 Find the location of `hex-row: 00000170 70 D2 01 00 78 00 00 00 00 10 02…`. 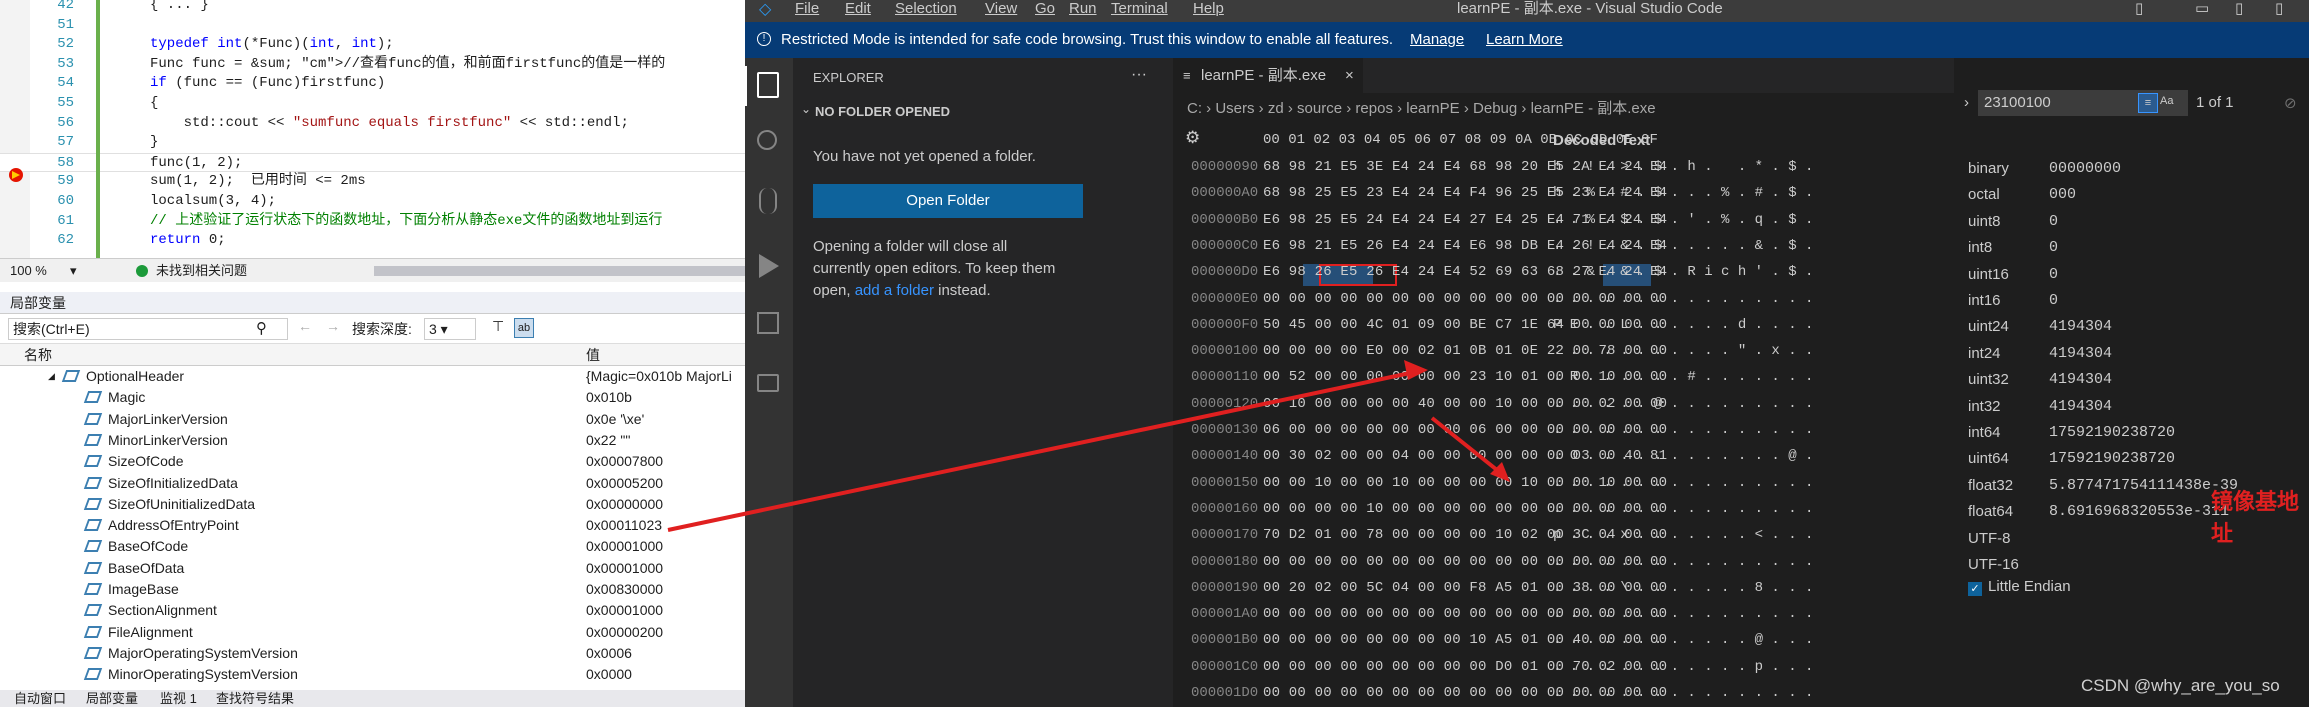

hex-row: 00000170 70 D2 01 00 78 00 00 00 00 10 02… is located at coordinates (1563, 535).